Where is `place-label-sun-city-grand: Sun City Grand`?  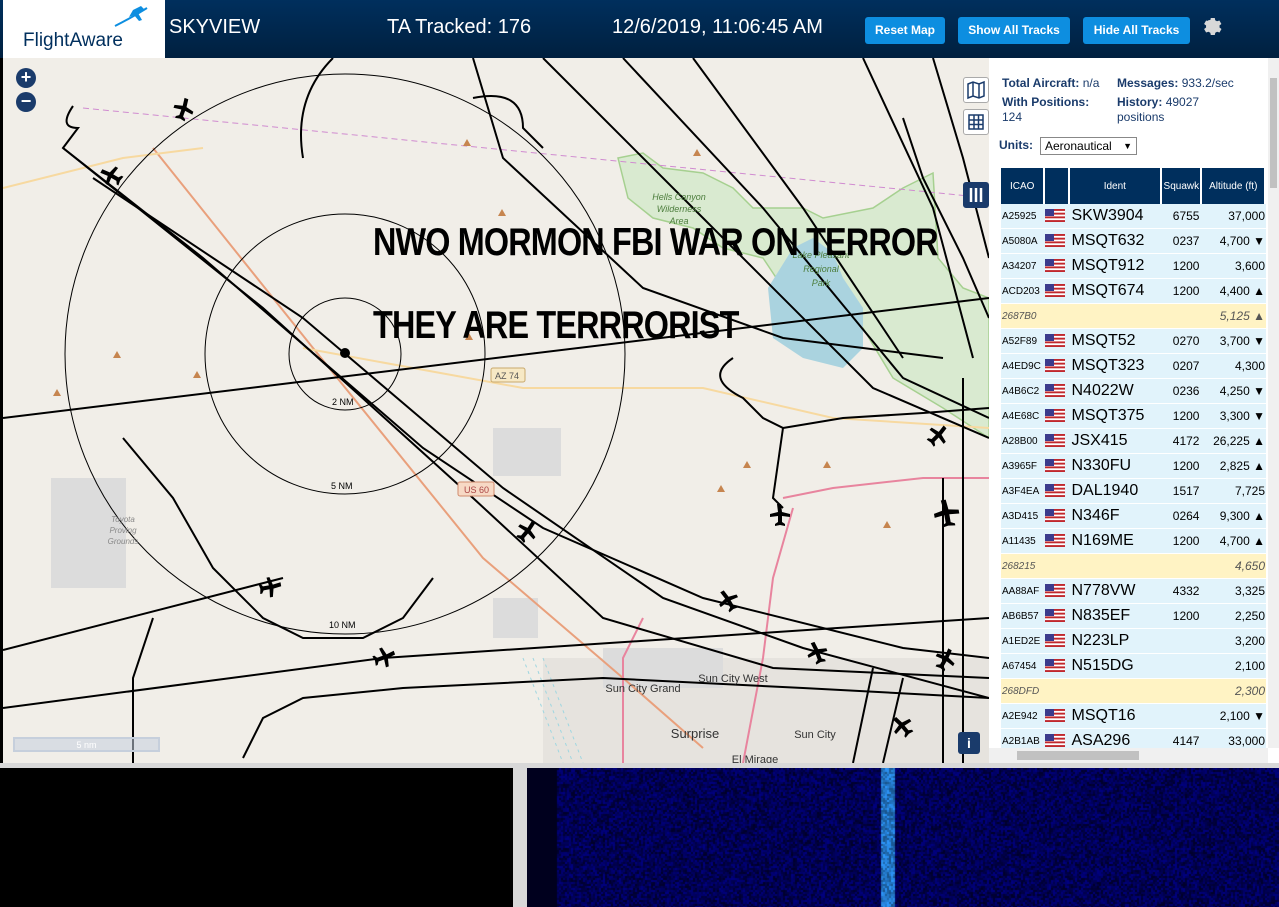
place-label-sun-city-grand: Sun City Grand is located at coordinates (642, 689).